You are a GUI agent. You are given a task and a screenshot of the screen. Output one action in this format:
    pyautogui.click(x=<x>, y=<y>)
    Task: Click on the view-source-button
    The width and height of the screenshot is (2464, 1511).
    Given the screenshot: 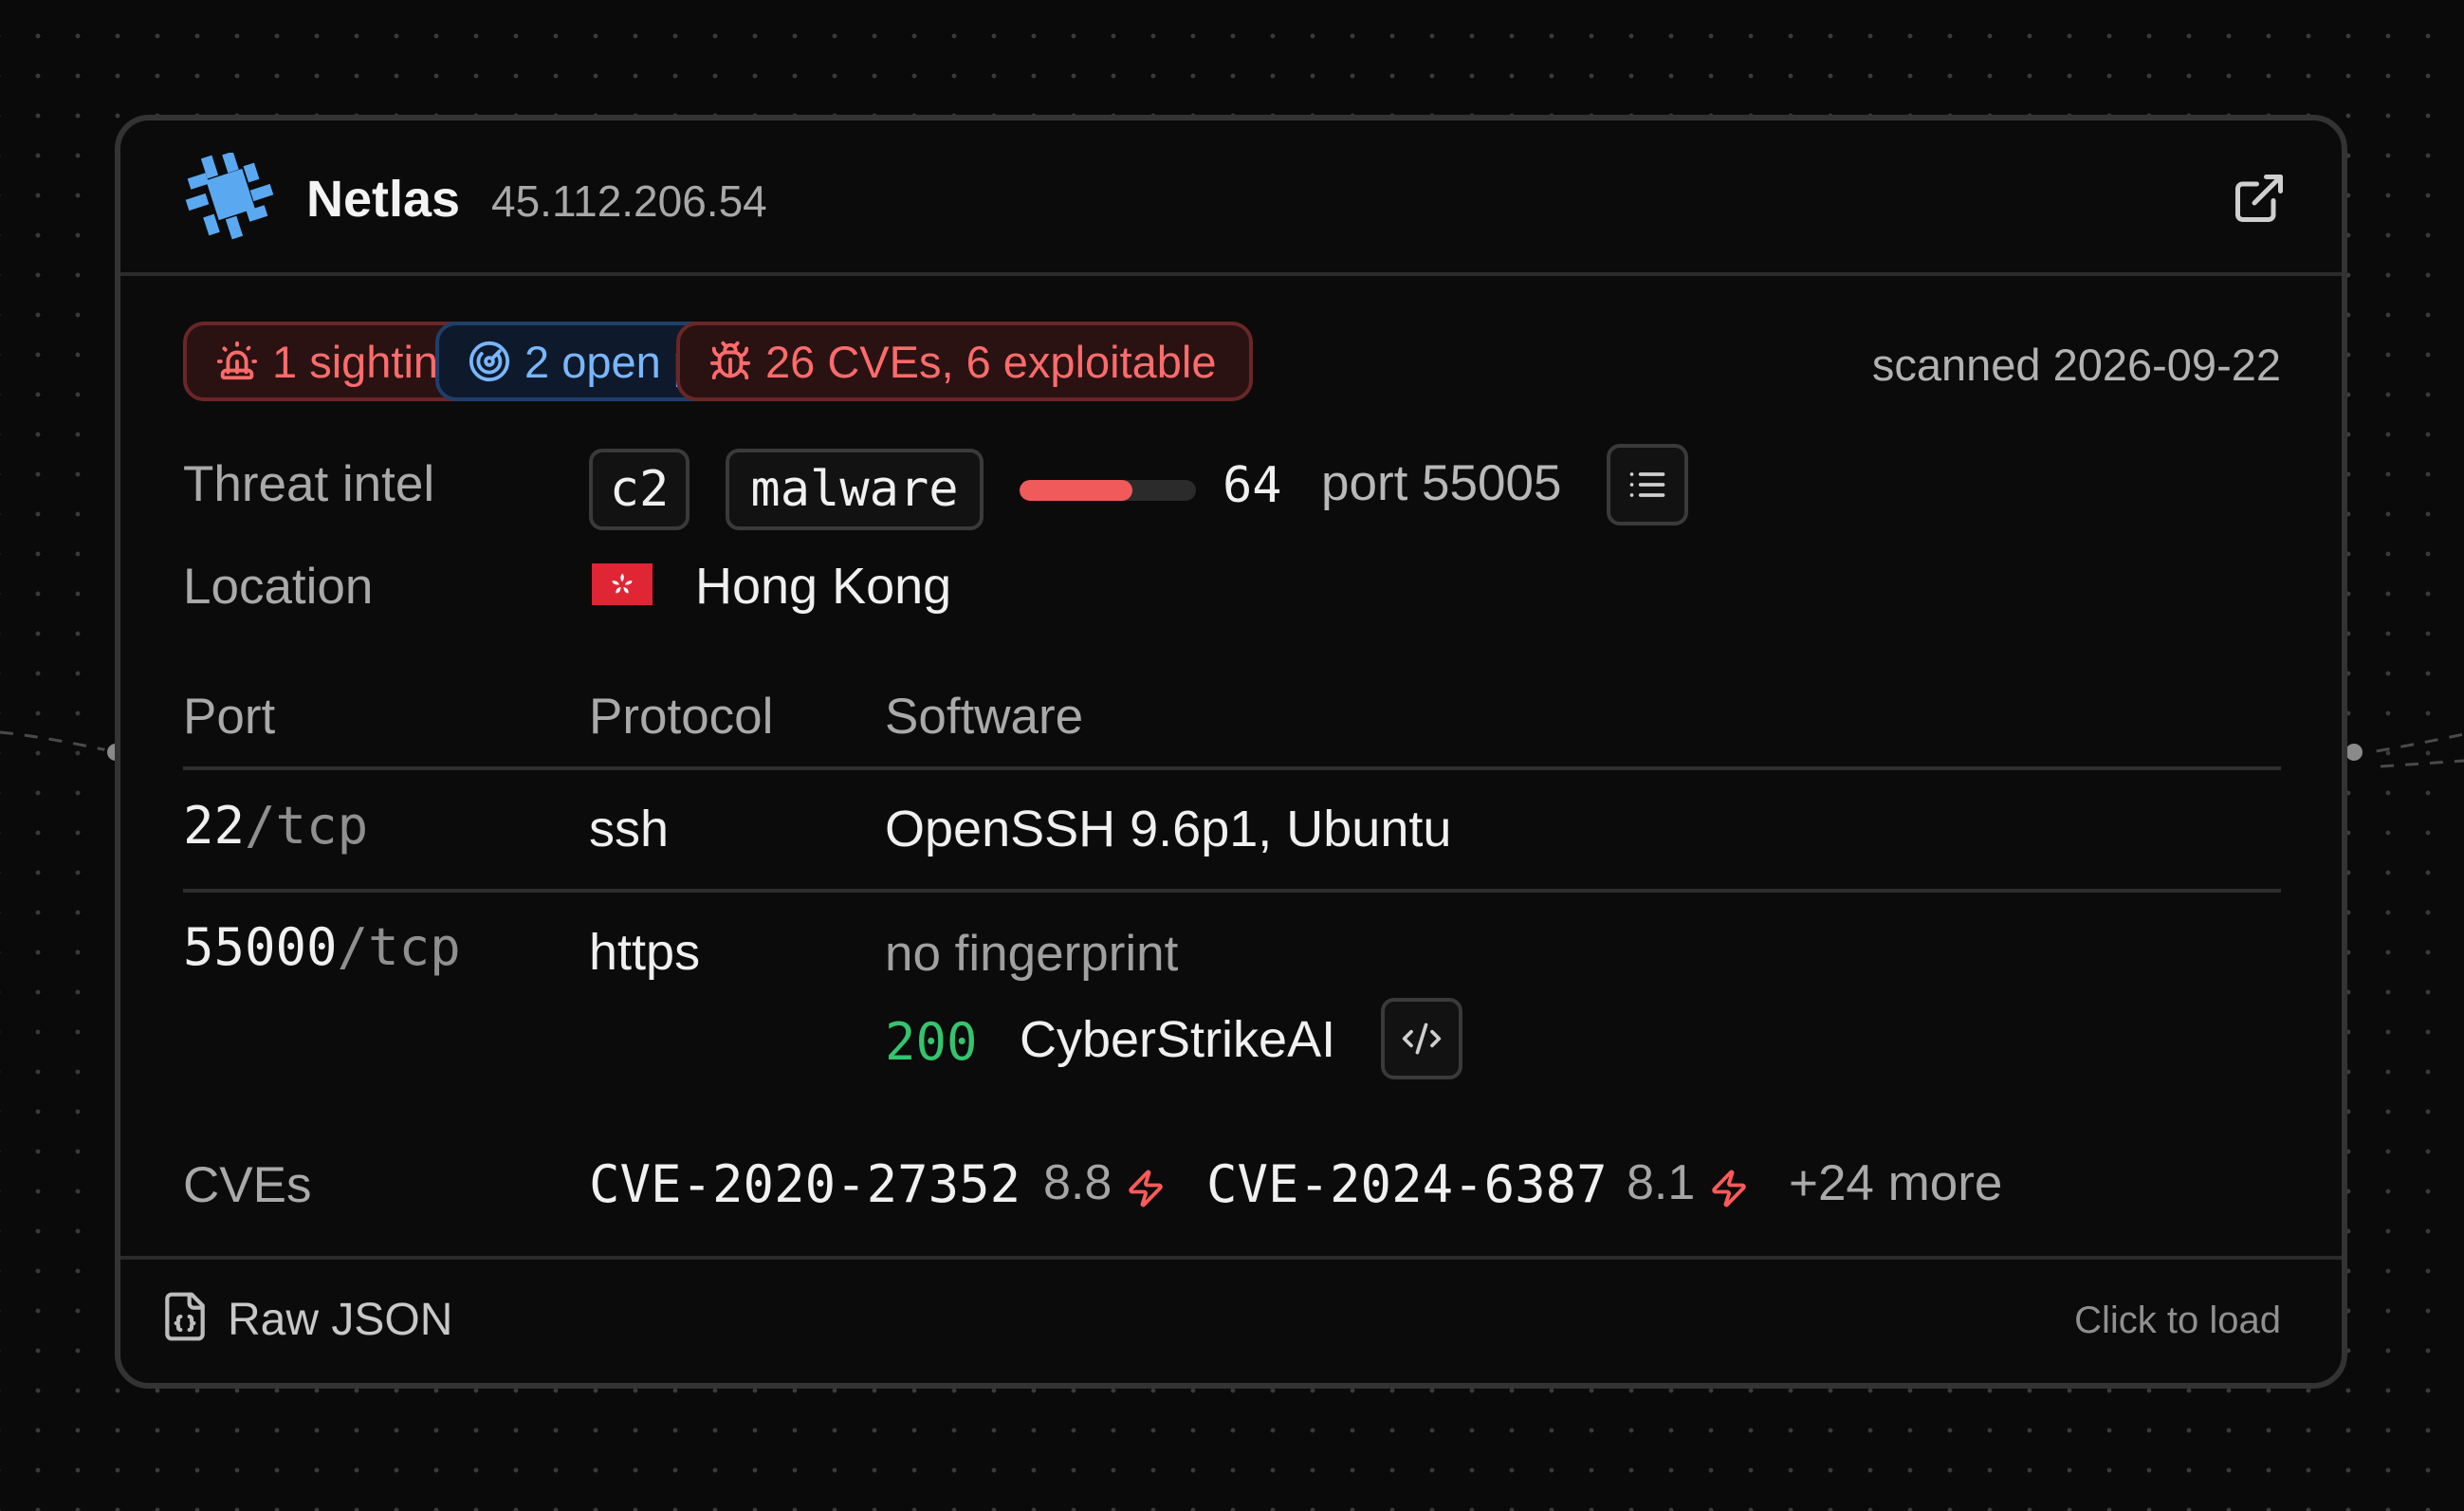 What is the action you would take?
    pyautogui.click(x=1421, y=1038)
    